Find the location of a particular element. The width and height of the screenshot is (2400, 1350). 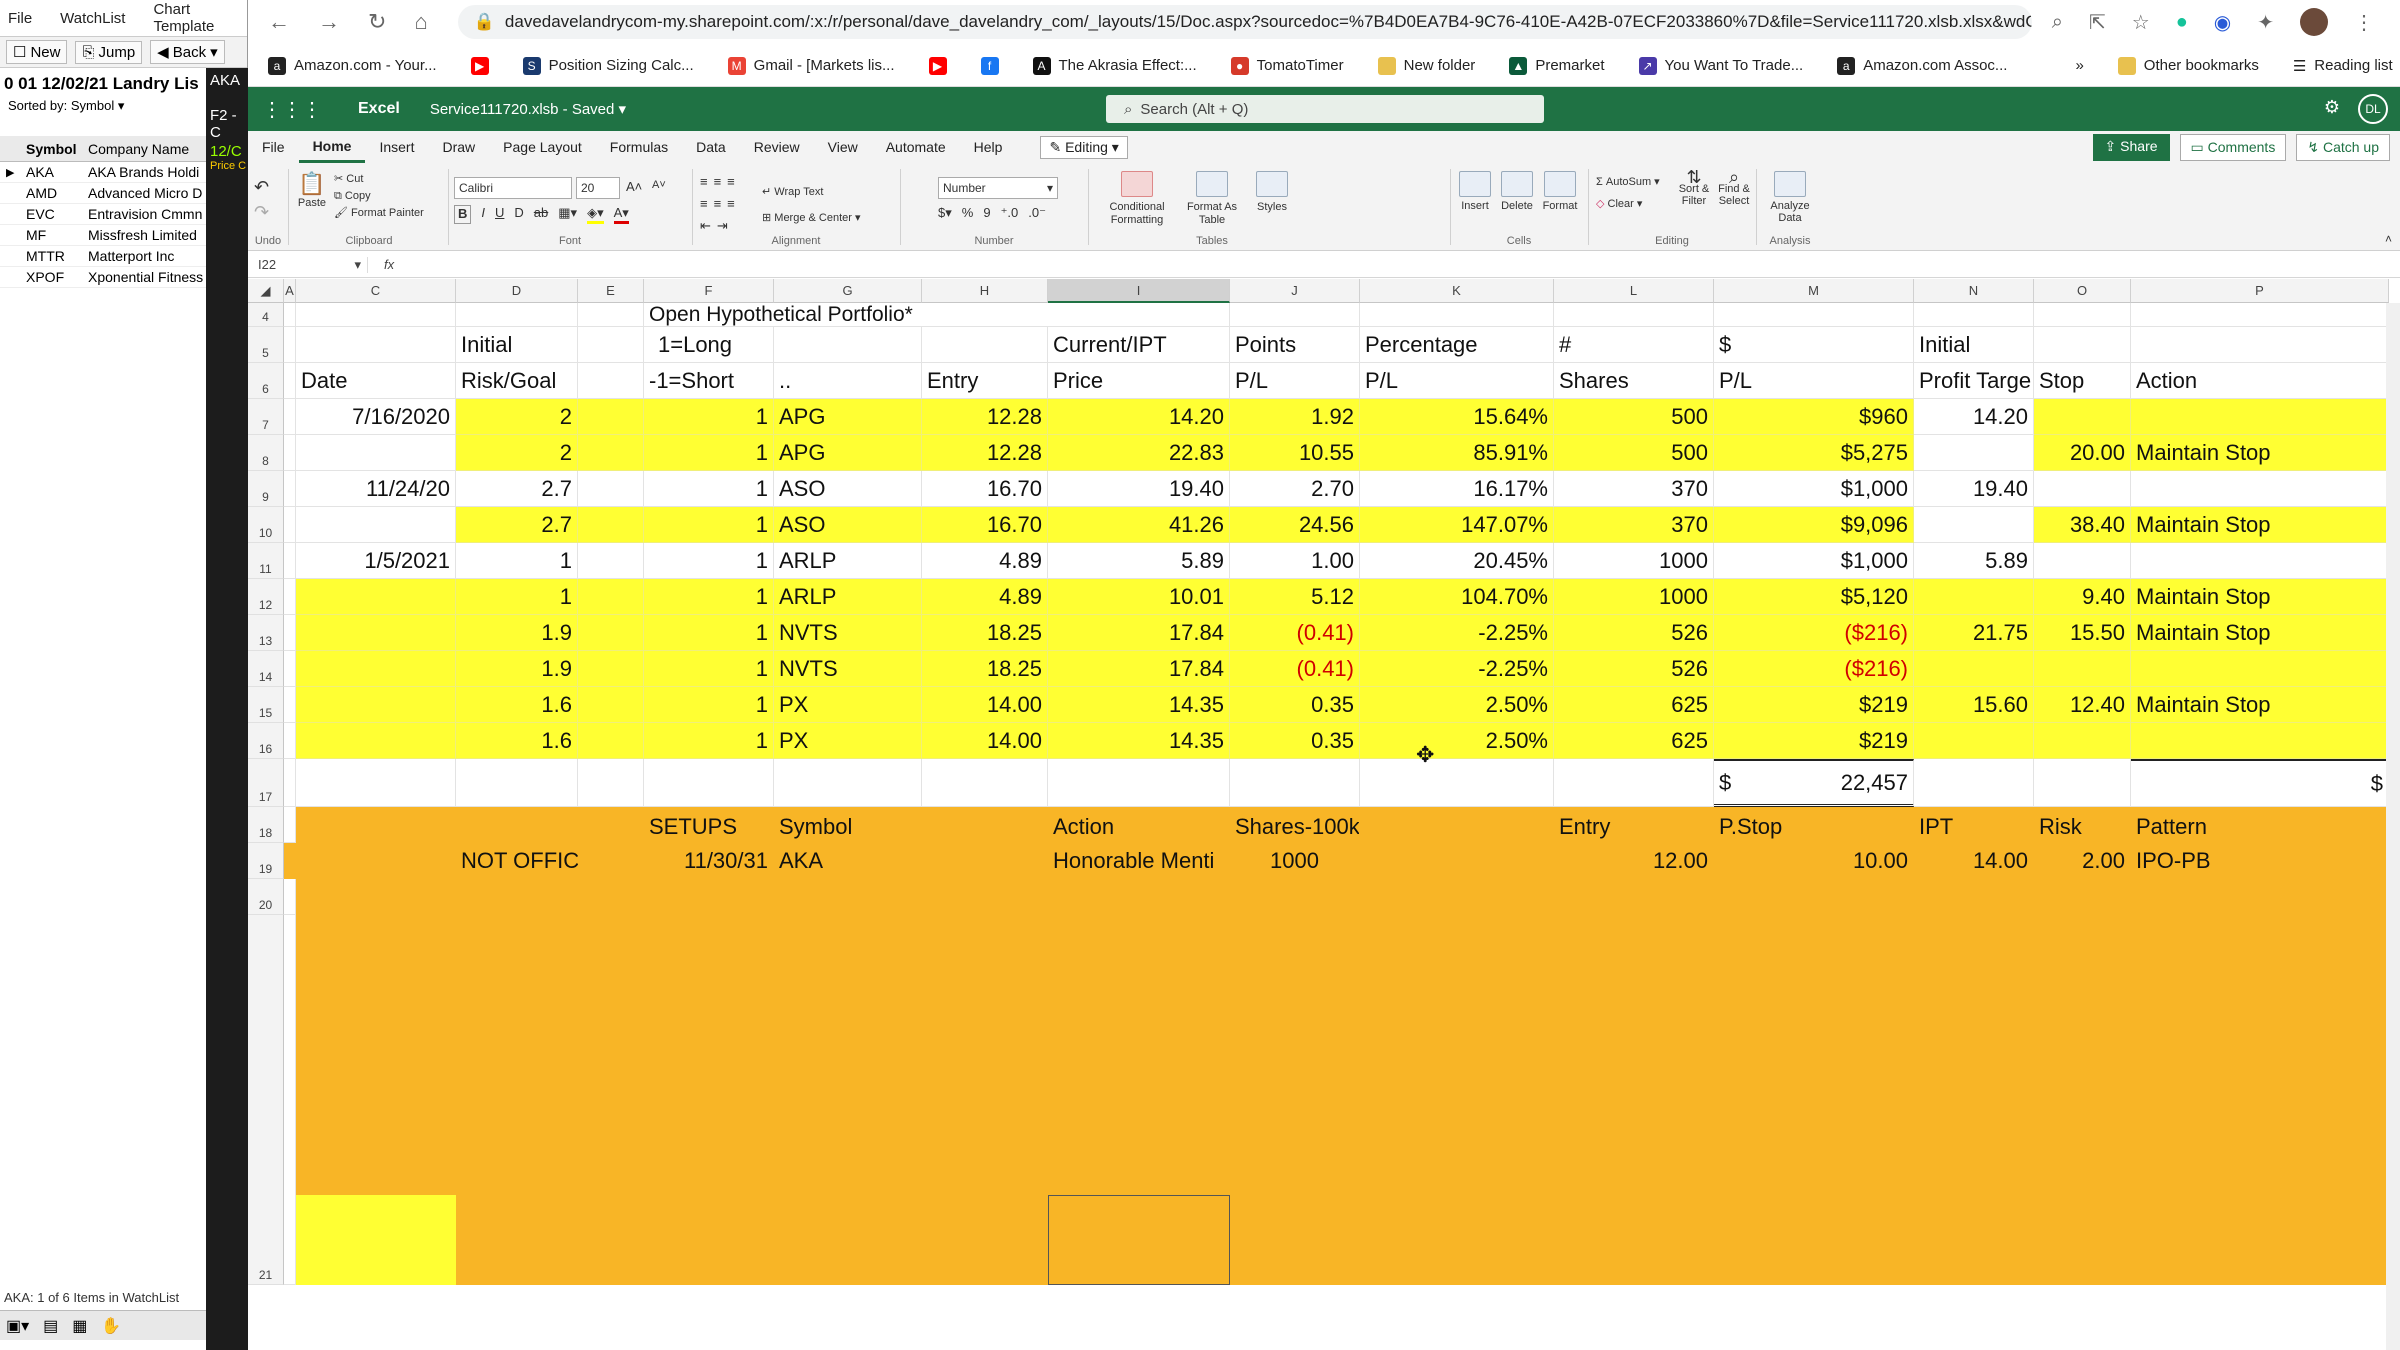

percentage-pl-cell: 2.50% is located at coordinates (1457, 705).